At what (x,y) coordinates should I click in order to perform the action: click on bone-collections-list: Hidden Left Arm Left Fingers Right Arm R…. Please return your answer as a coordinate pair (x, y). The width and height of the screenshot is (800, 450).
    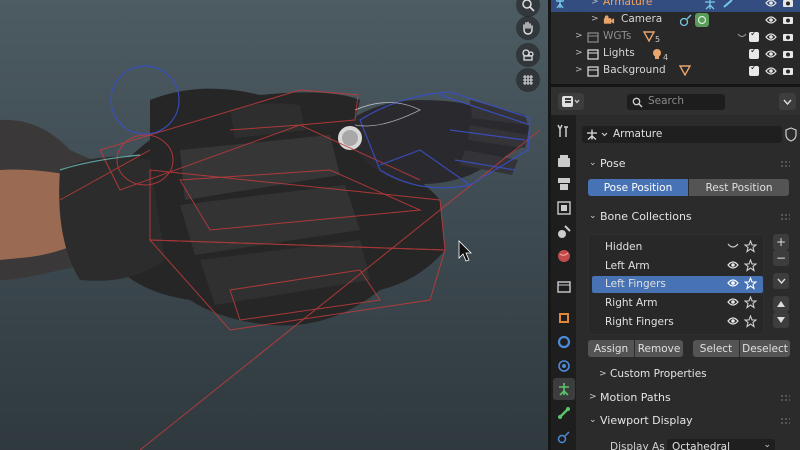
    Looking at the image, I should click on (676, 284).